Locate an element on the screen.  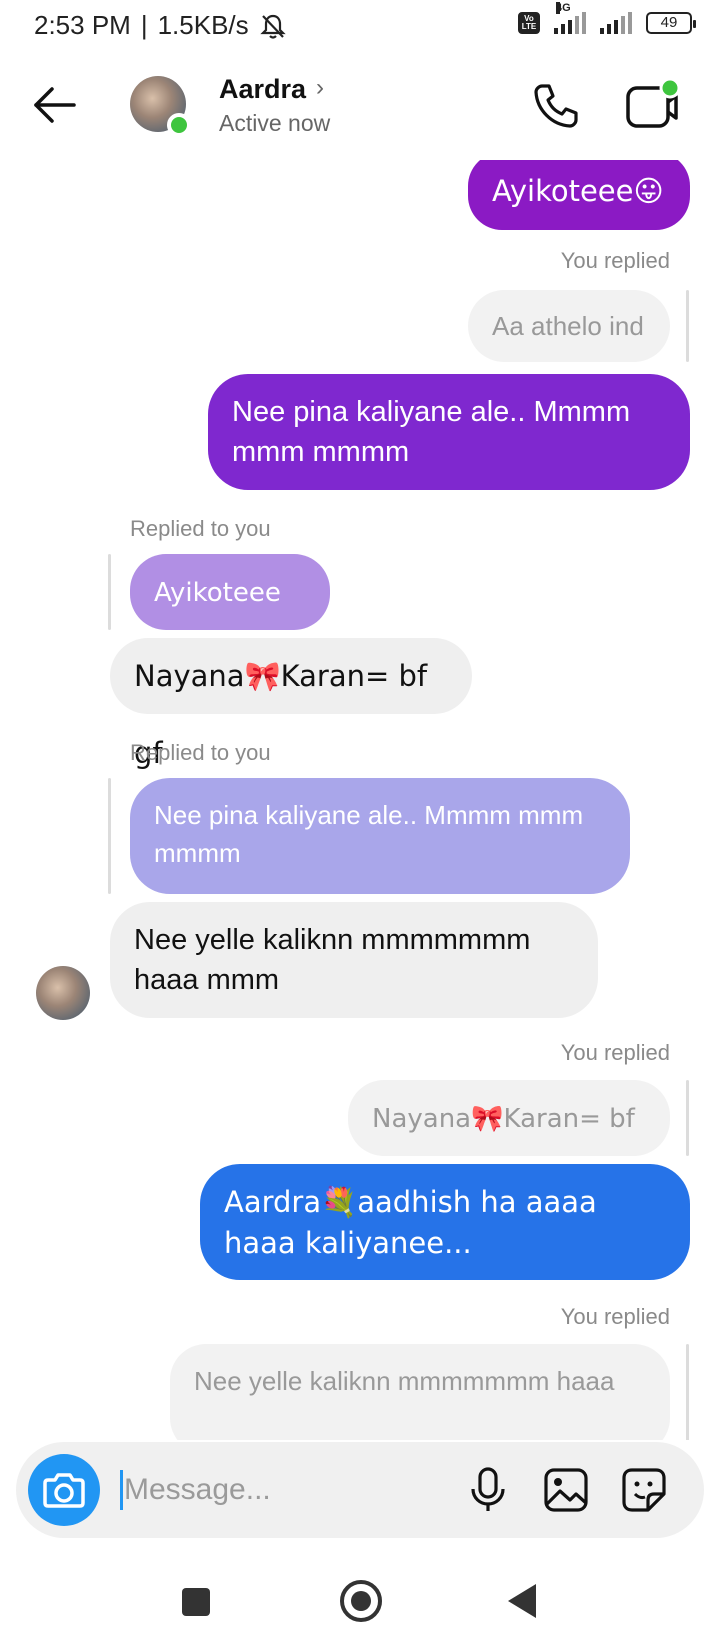
message-input is located at coordinates (270, 1490).